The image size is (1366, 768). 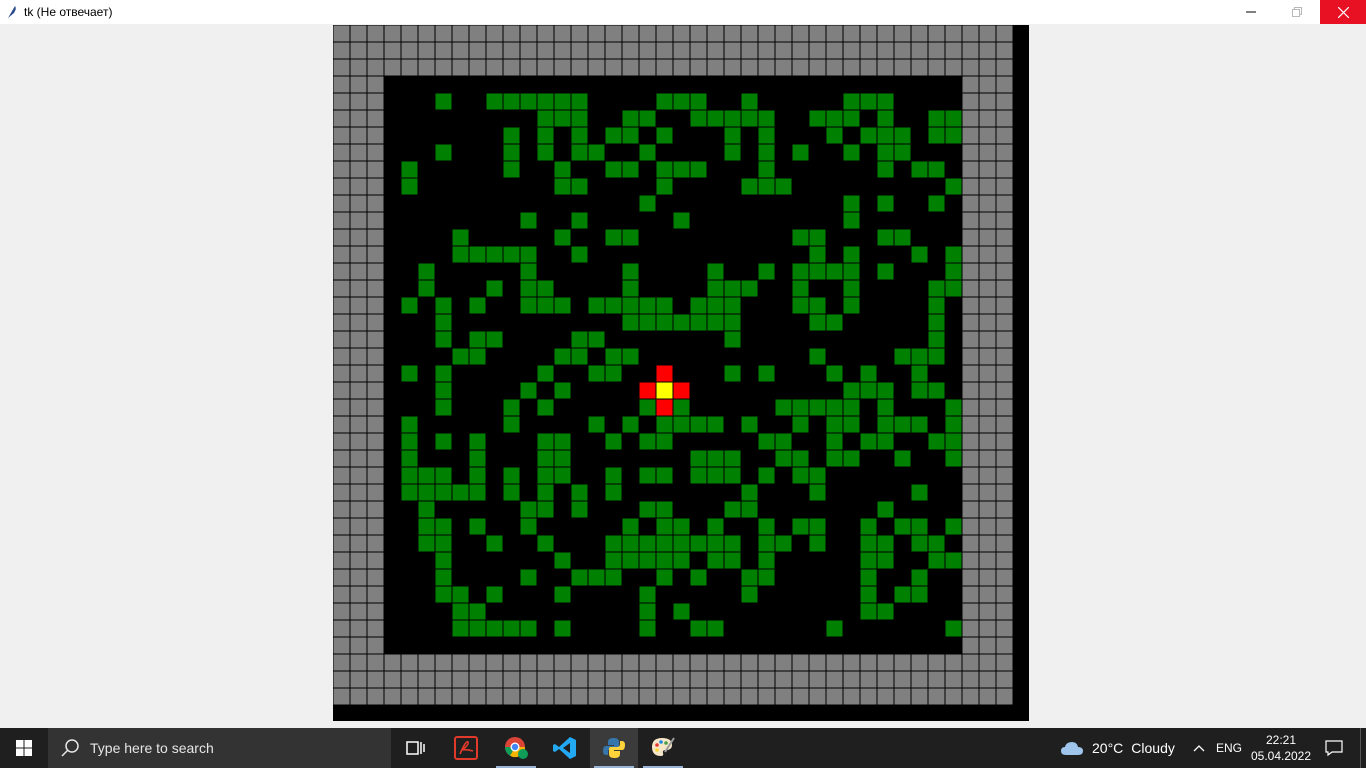 I want to click on acrobat-button, so click(x=466, y=748).